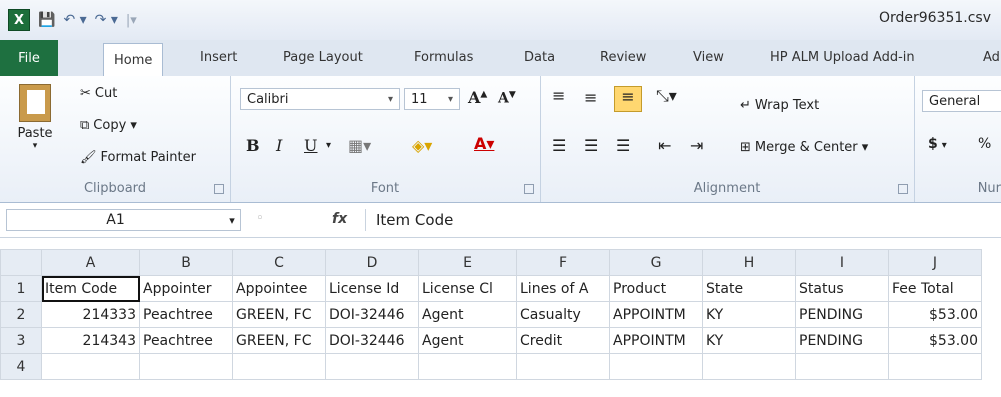 The height and width of the screenshot is (397, 1001). Describe the element at coordinates (106, 20) in the screenshot. I see `redo-icon: ↷ ▾` at that location.